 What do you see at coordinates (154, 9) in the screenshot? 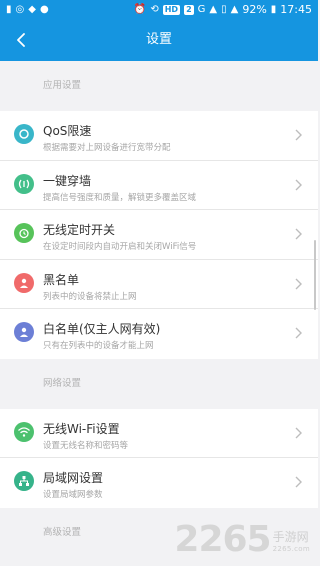
I see `rotate-status-icon: ⟲` at bounding box center [154, 9].